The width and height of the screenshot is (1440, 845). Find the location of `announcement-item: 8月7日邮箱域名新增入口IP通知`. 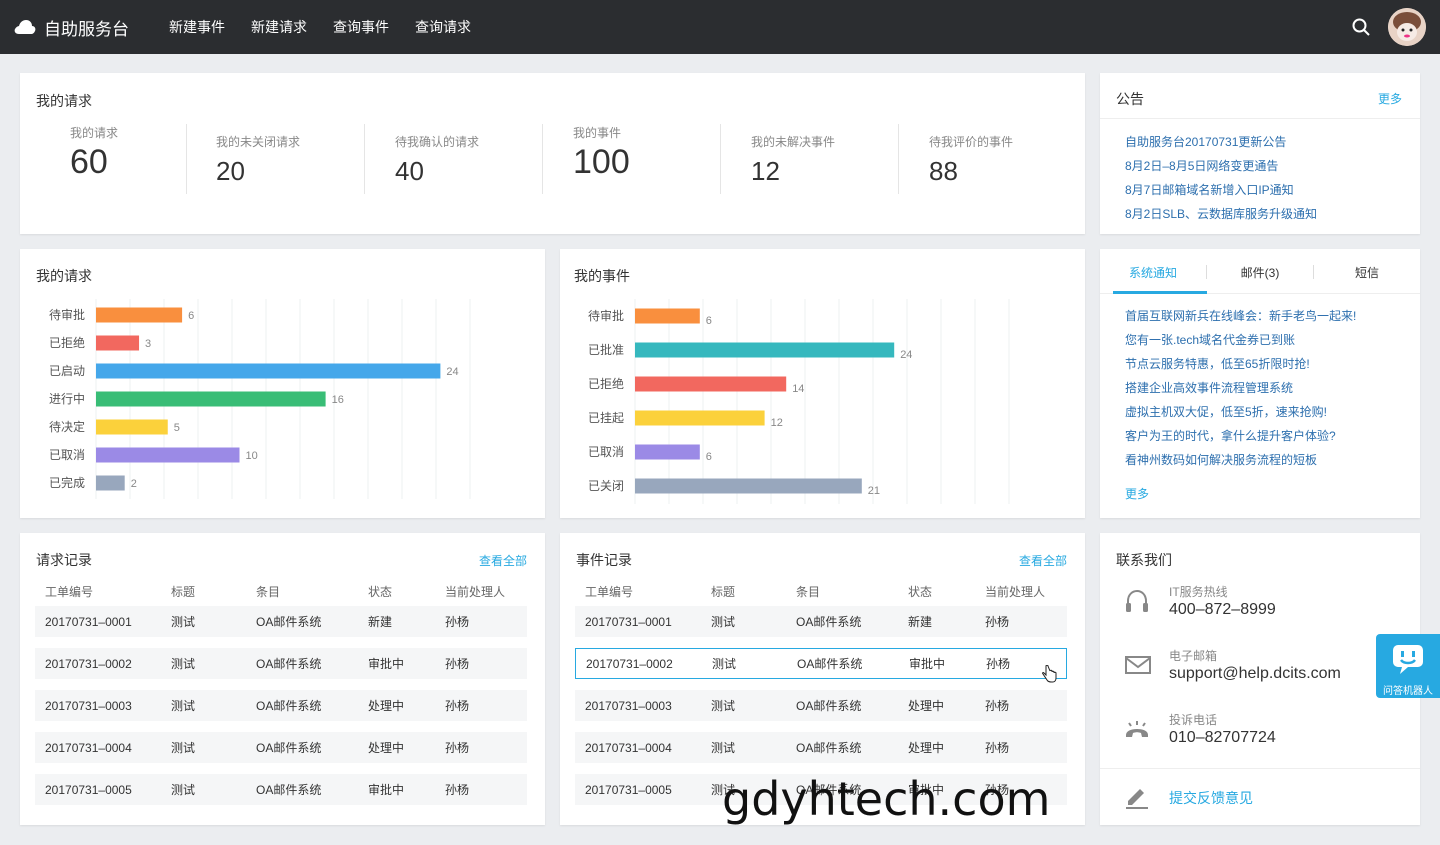

announcement-item: 8月7日邮箱域名新增入口IP通知 is located at coordinates (1221, 190).